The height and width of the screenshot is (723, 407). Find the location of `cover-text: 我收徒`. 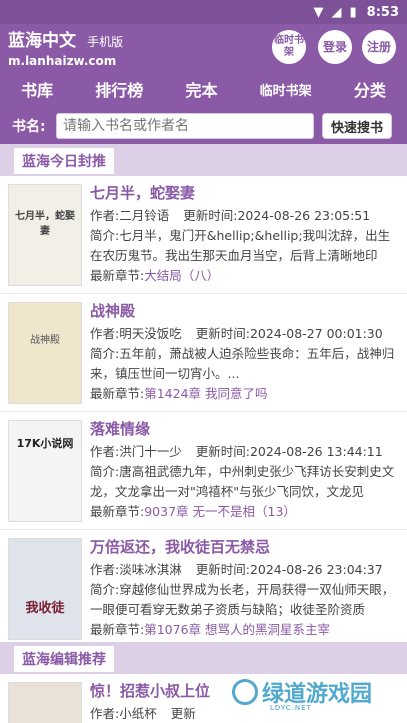

cover-text: 我收徒 is located at coordinates (45, 608).